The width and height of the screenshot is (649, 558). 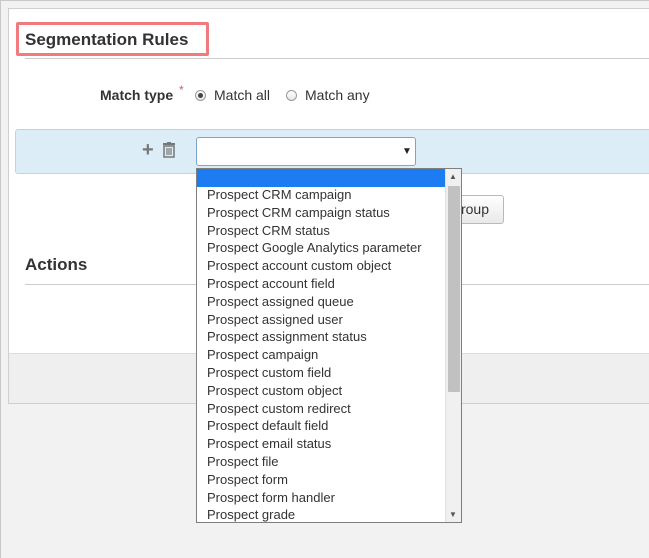 What do you see at coordinates (326, 426) in the screenshot?
I see `dropdown-option: Prospect default field` at bounding box center [326, 426].